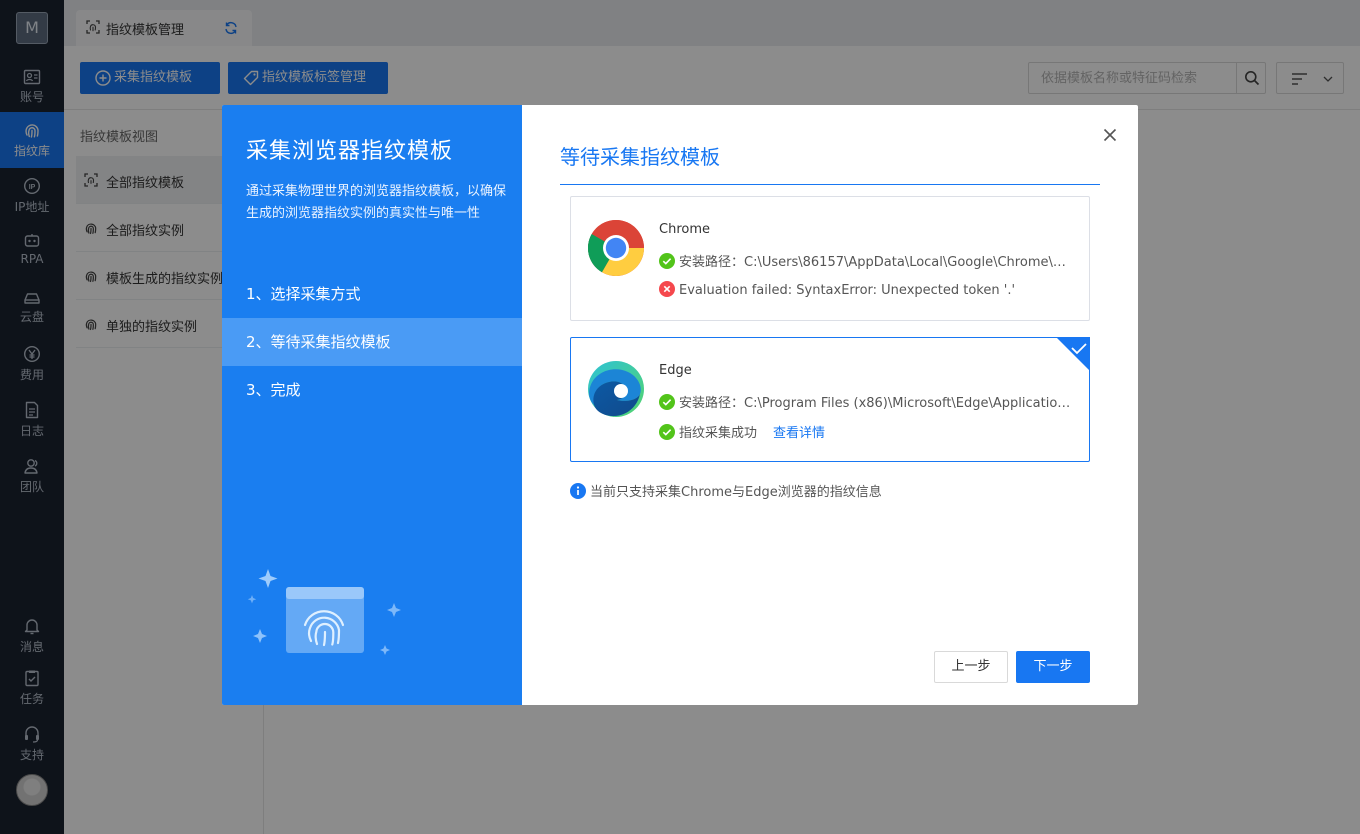 The height and width of the screenshot is (834, 1360). What do you see at coordinates (615, 248) in the screenshot?
I see `chrome-logo-icon` at bounding box center [615, 248].